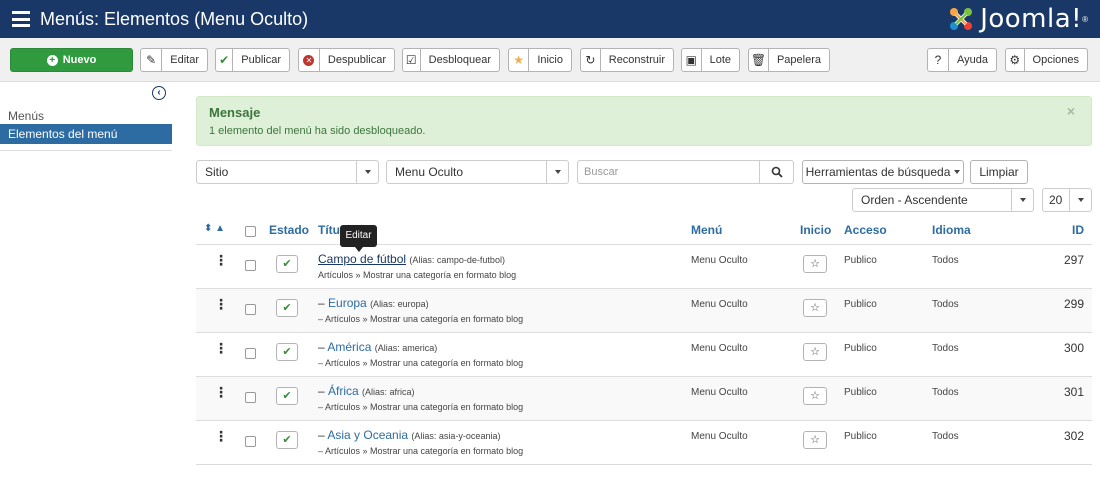 This screenshot has height=489, width=1100. Describe the element at coordinates (1067, 200) in the screenshot. I see `limit-select: 20` at that location.